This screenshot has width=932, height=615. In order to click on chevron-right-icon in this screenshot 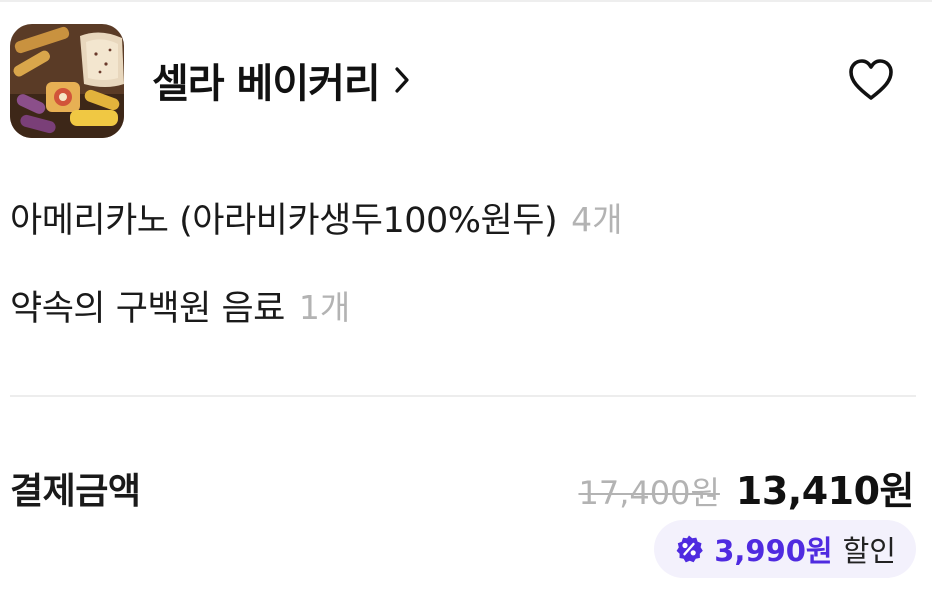, I will do `click(402, 80)`.